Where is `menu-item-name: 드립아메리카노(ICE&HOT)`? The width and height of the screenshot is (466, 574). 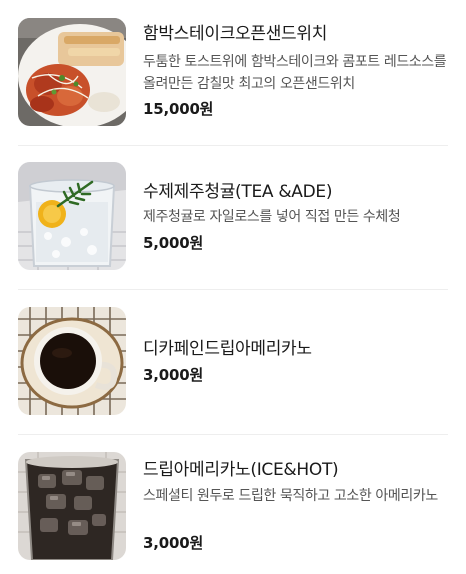 menu-item-name: 드립아메리카노(ICE&HOT) is located at coordinates (241, 470).